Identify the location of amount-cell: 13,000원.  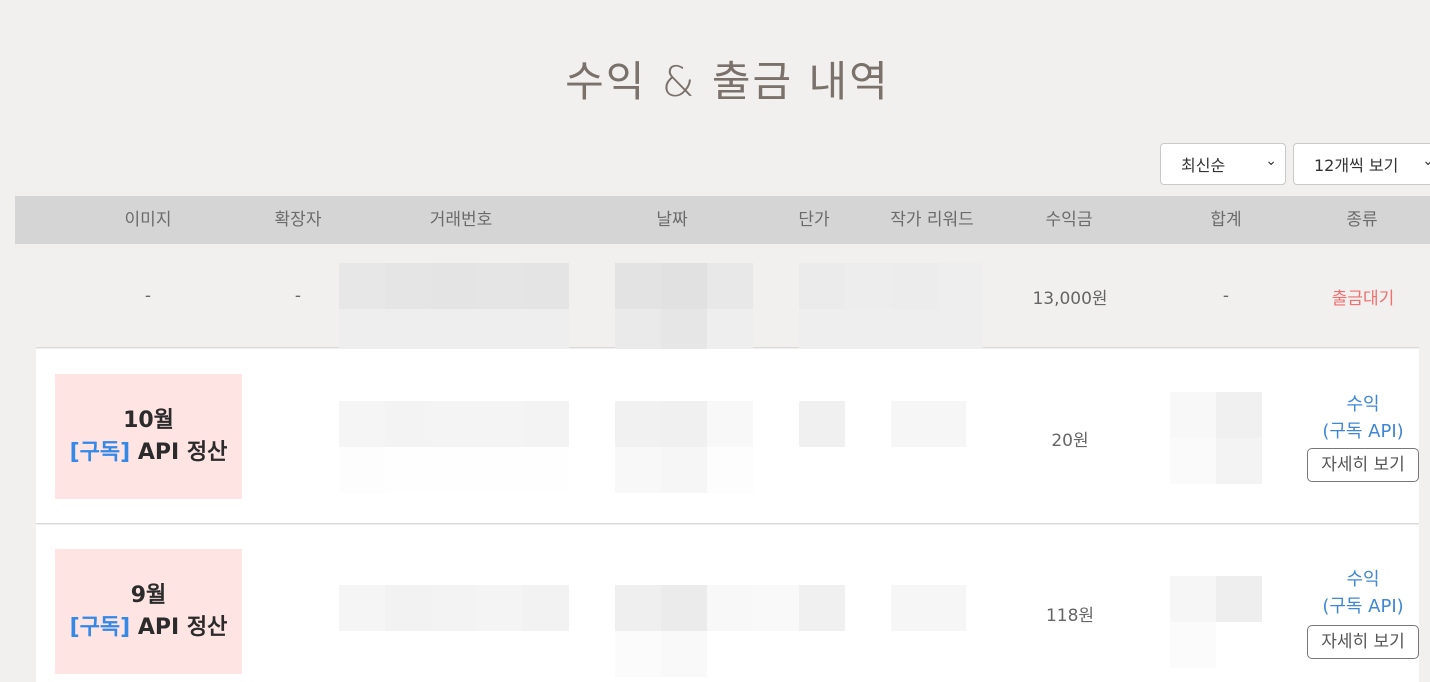
(1070, 299).